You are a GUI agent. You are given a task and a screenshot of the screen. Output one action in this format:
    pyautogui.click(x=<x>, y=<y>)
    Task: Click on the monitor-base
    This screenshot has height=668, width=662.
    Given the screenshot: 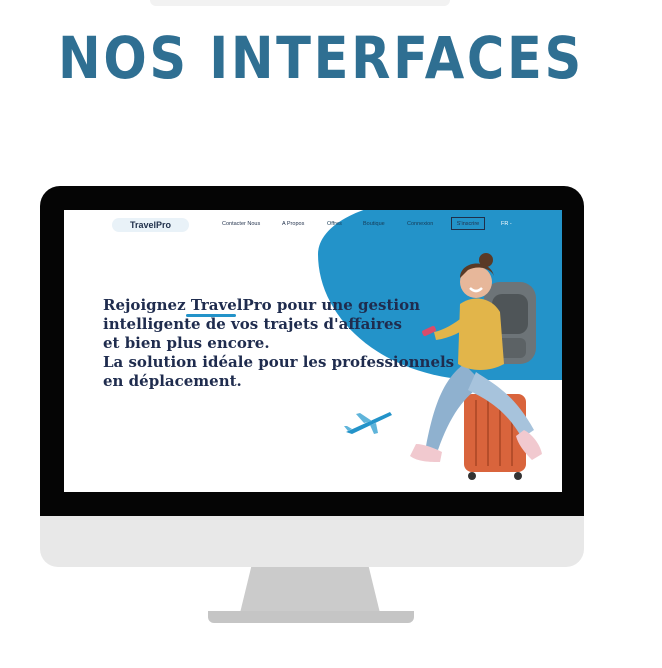 What is the action you would take?
    pyautogui.click(x=311, y=617)
    